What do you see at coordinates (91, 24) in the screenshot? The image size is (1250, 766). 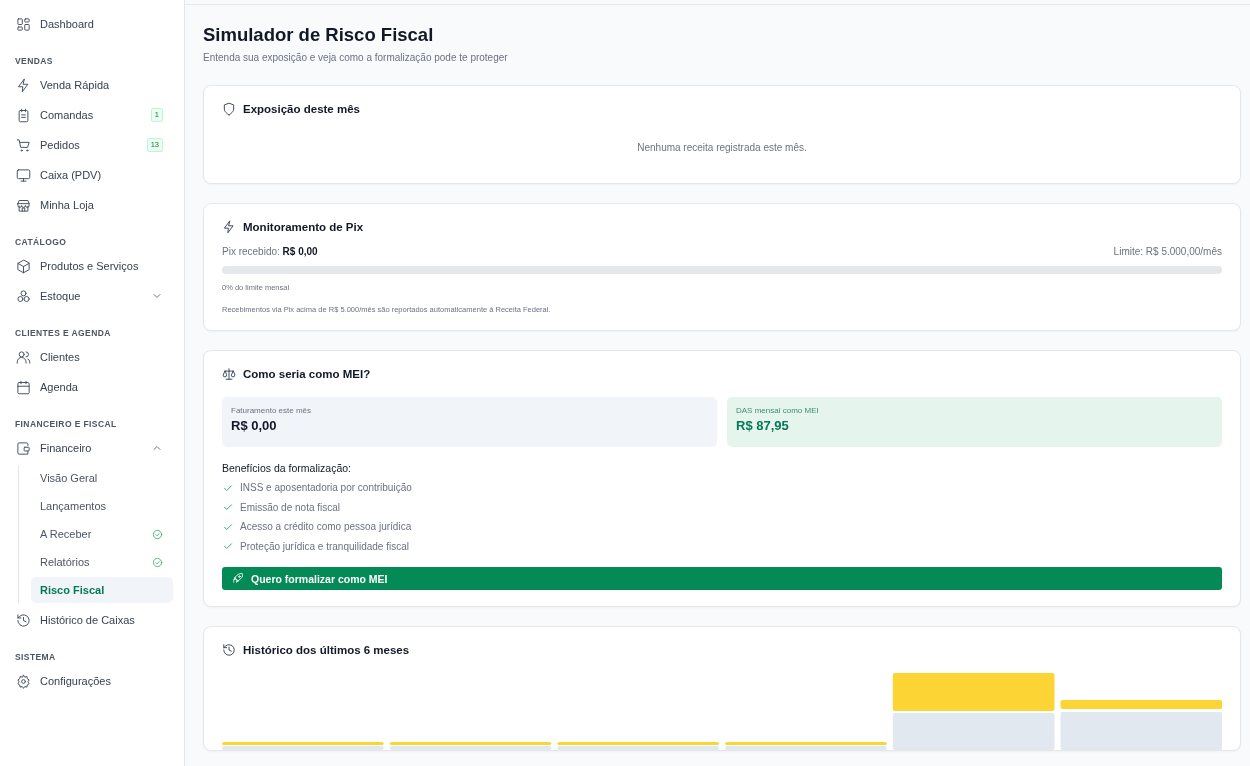 I see `nav-item: Dashboard` at bounding box center [91, 24].